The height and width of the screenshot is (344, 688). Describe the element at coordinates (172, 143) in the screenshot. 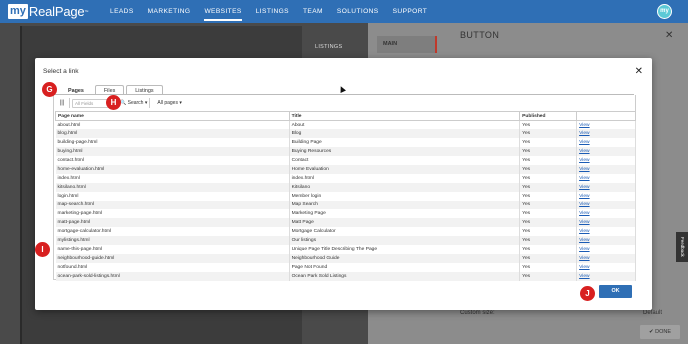

I see `cell-page-name: building-page.html` at that location.